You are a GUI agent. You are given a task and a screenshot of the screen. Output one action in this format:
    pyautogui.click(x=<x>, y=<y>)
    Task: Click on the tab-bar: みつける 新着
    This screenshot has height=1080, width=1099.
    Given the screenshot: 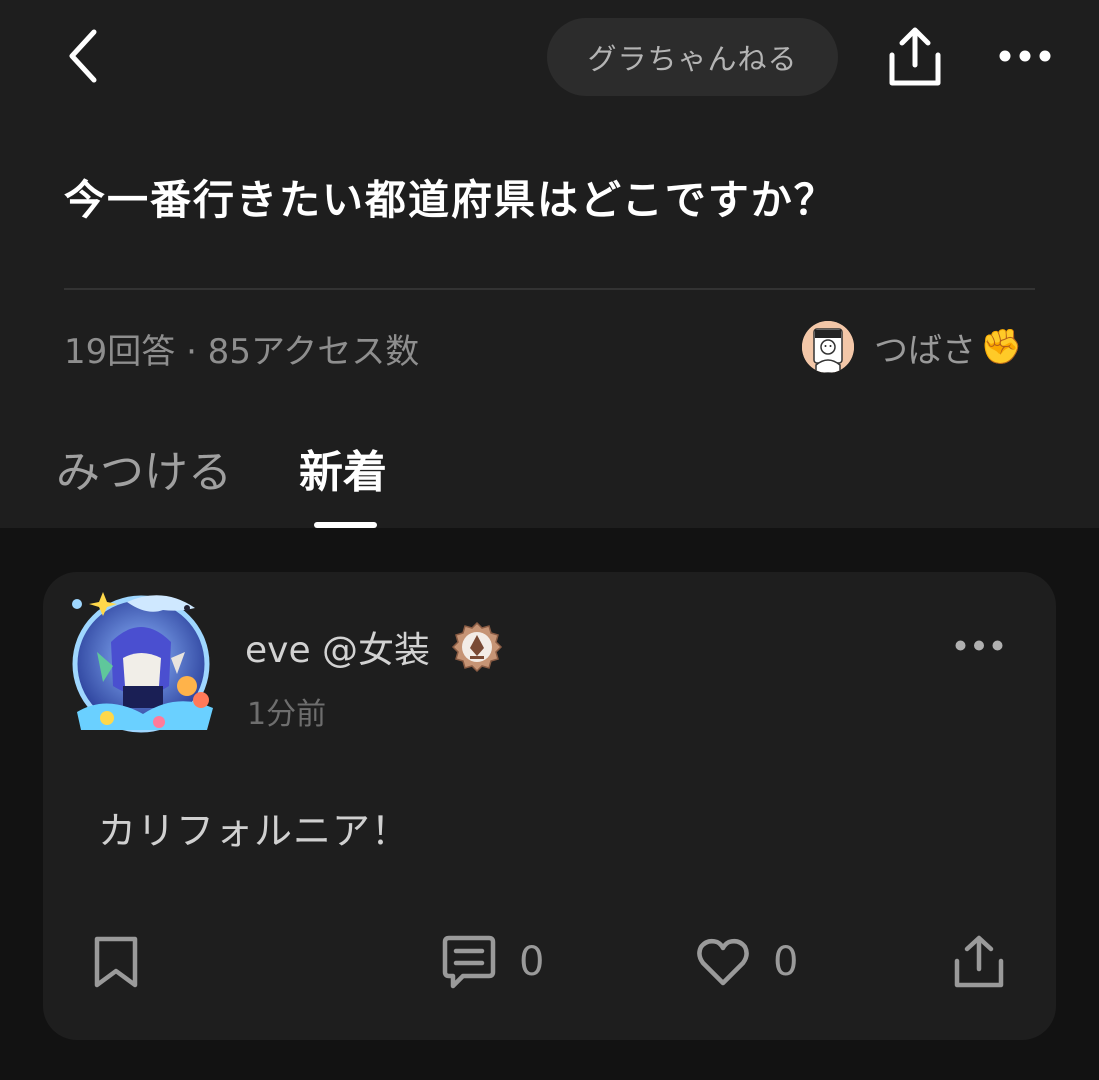 What is the action you would take?
    pyautogui.click(x=237, y=482)
    